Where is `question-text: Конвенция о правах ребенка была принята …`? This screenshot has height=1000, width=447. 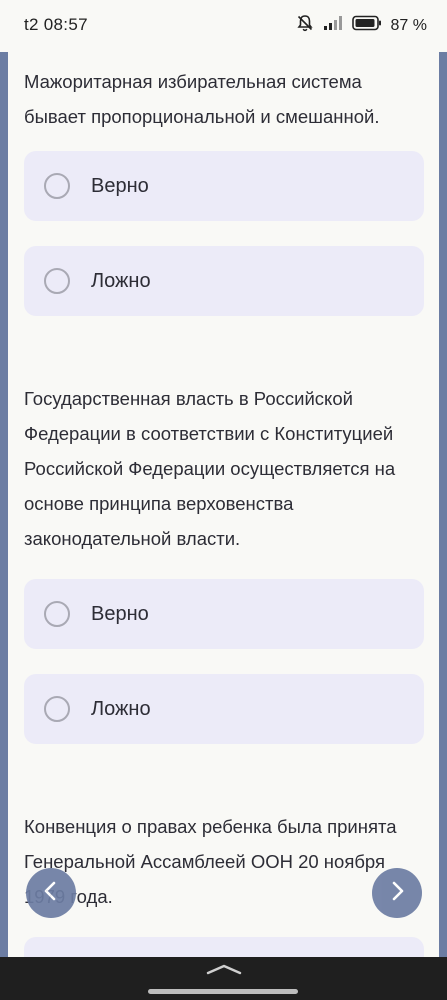 question-text: Конвенция о правах ребенка была принята … is located at coordinates (210, 861).